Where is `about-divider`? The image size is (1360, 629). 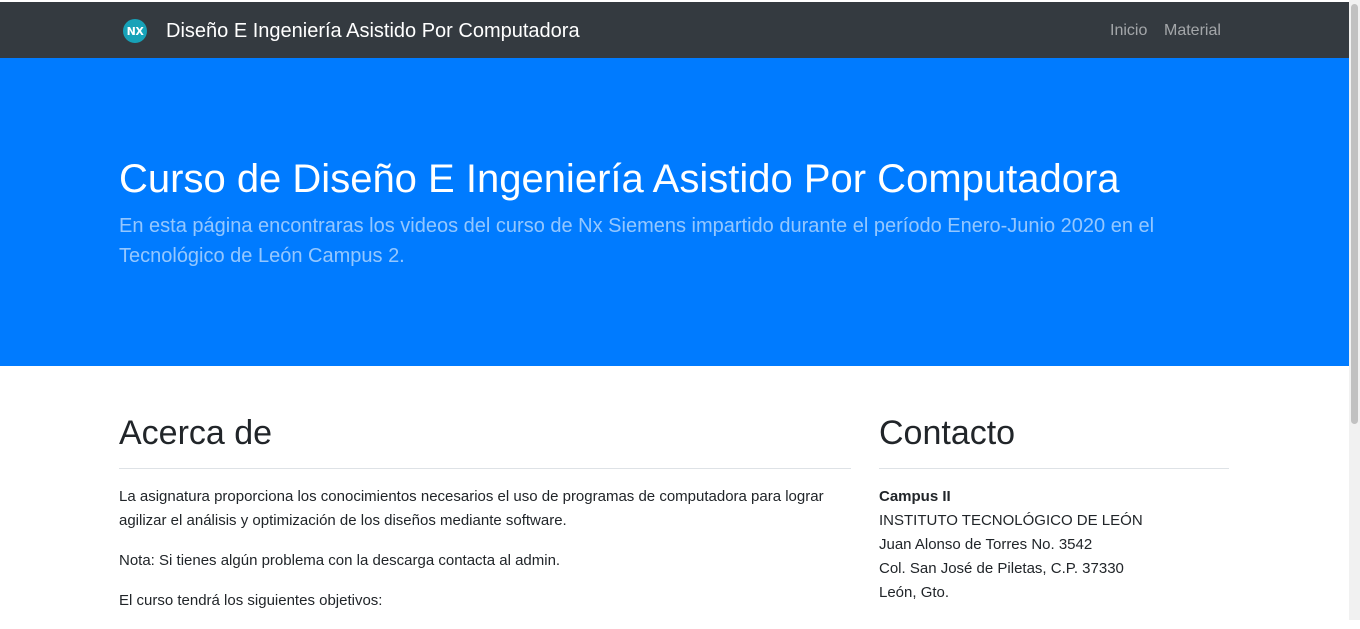 about-divider is located at coordinates (485, 468).